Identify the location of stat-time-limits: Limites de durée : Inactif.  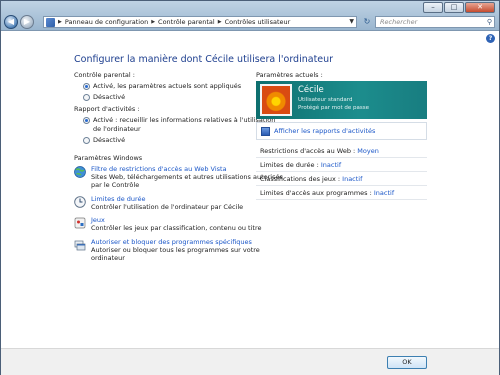
(300, 165).